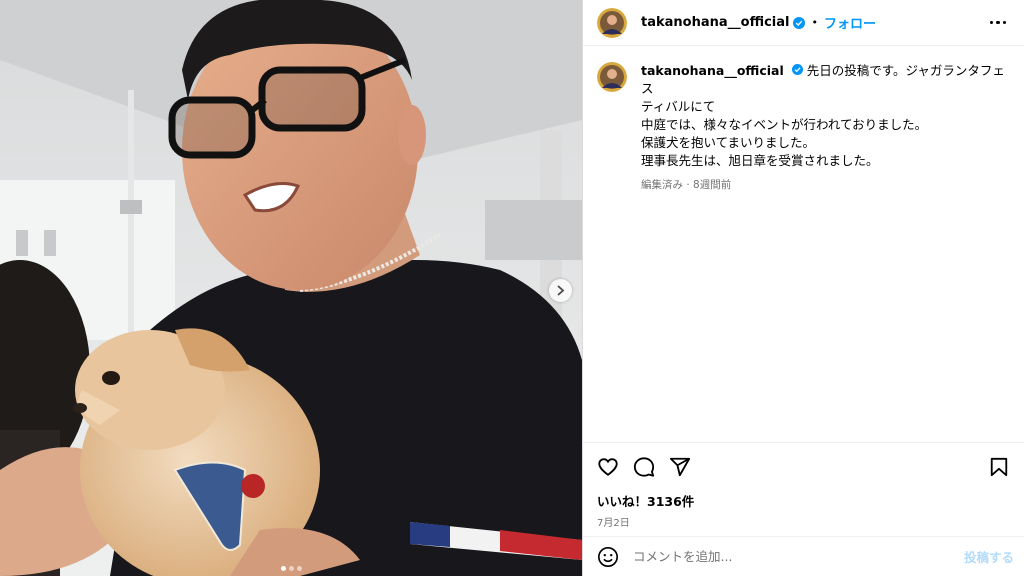 The image size is (1024, 576). Describe the element at coordinates (715, 22) in the screenshot. I see `header-username: takanohana__official` at that location.